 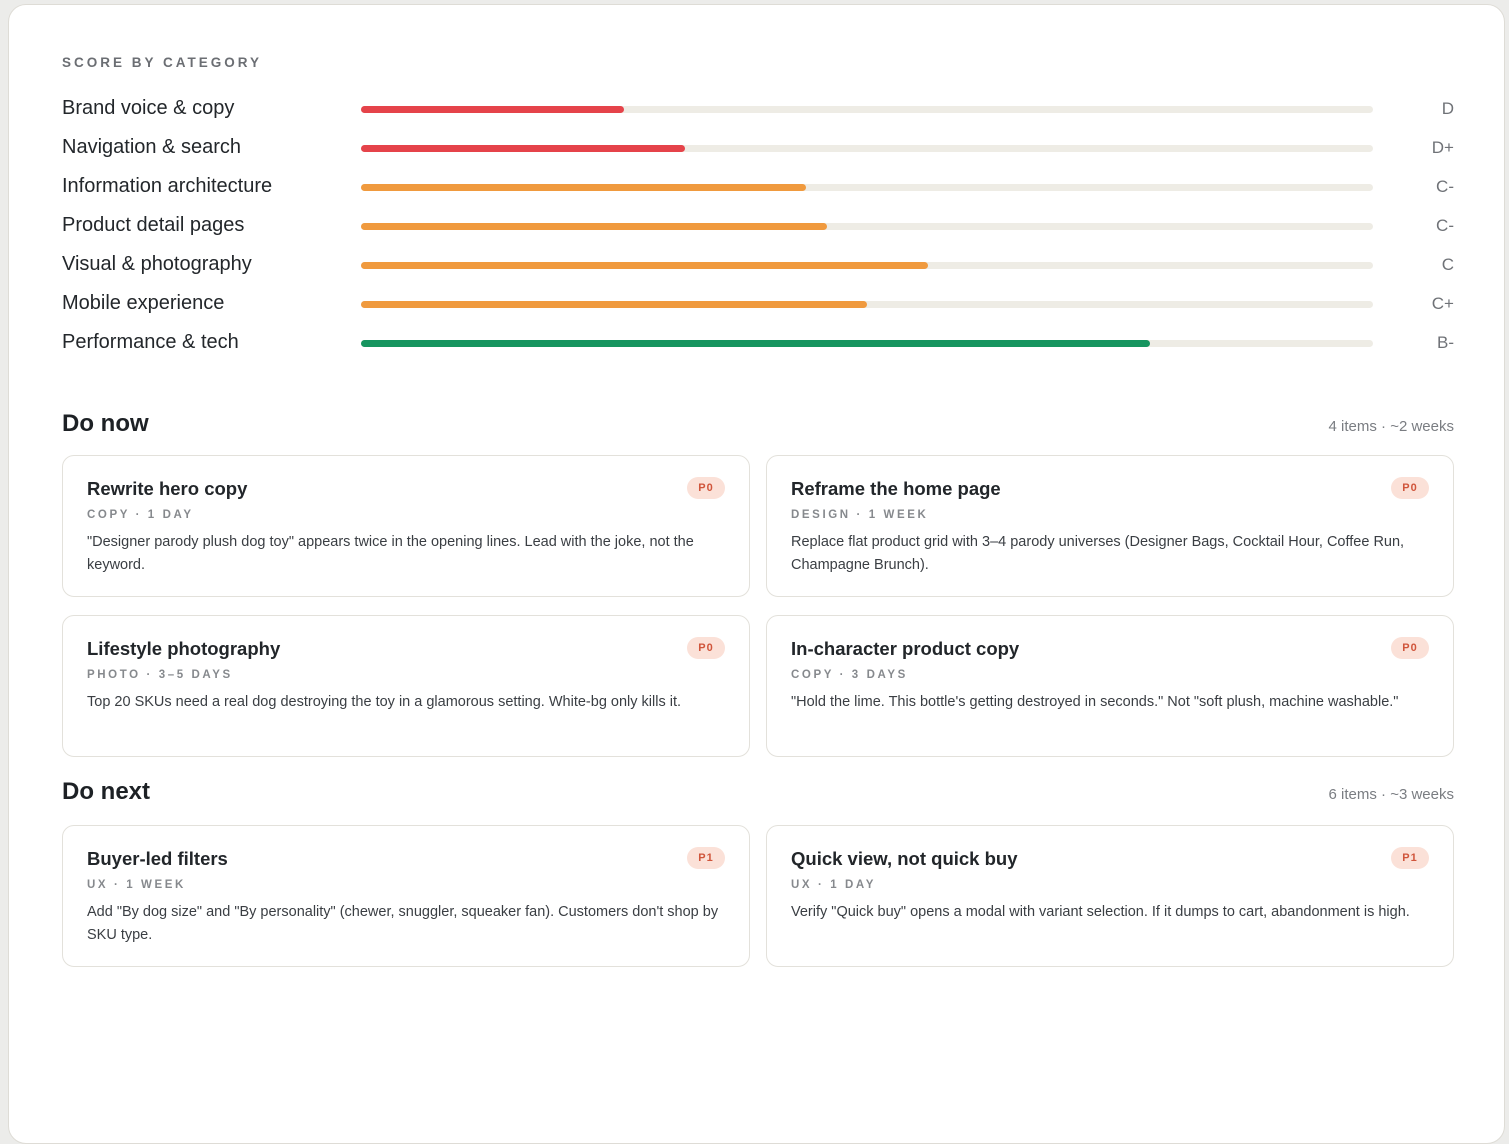 What do you see at coordinates (140, 515) in the screenshot?
I see `task-tag: COPY · 1 DAY` at bounding box center [140, 515].